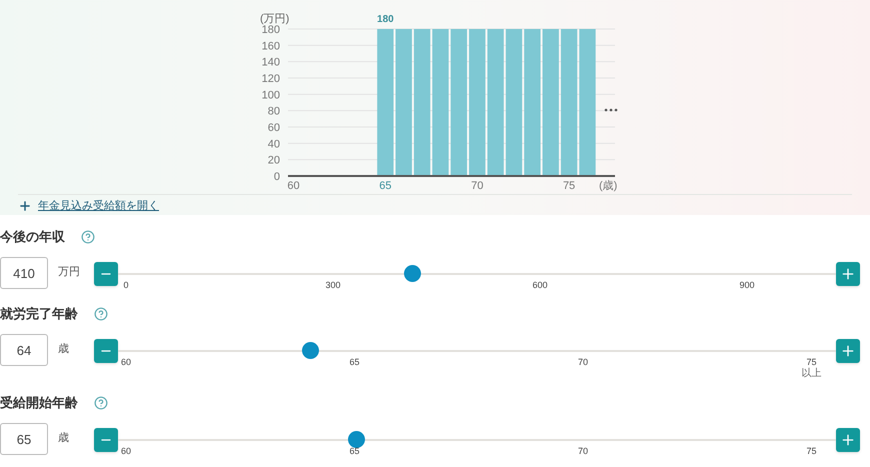 This screenshot has width=870, height=467. Describe the element at coordinates (24, 439) in the screenshot. I see `input-field: 65` at that location.